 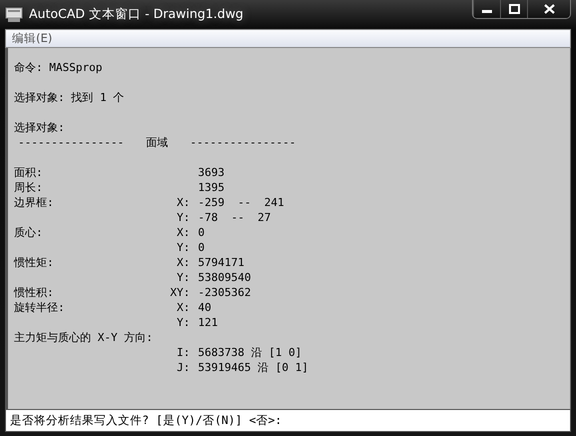 I want to click on close-icon, so click(x=549, y=9).